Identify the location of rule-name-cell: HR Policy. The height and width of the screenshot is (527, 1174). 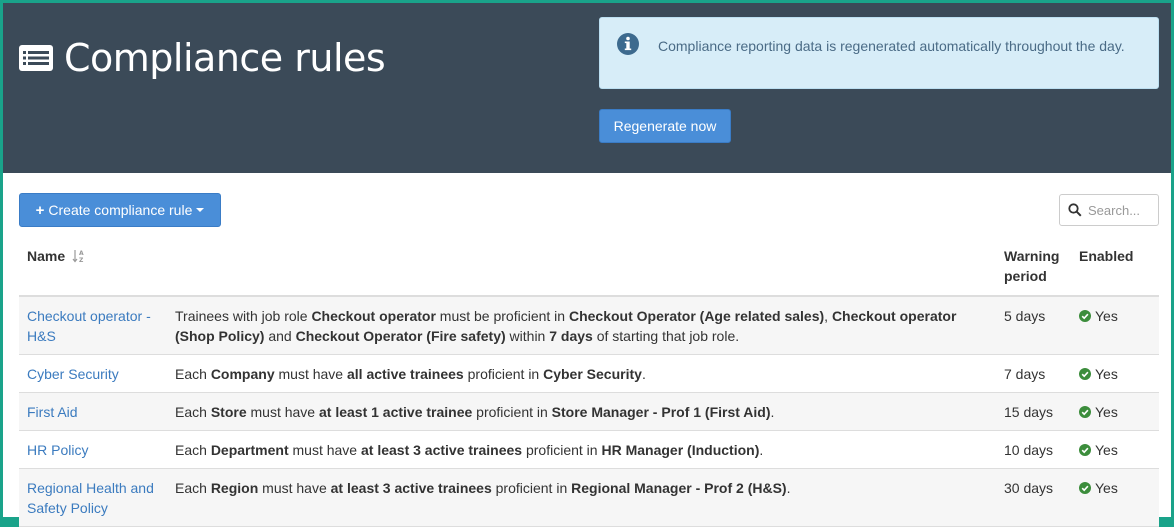
(93, 449).